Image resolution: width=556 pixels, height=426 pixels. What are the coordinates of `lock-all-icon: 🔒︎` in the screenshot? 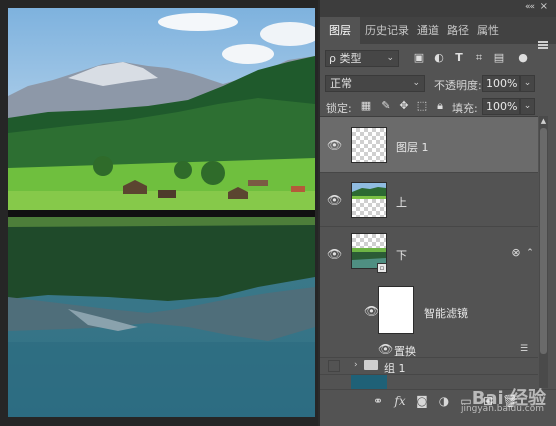 It's located at (440, 106).